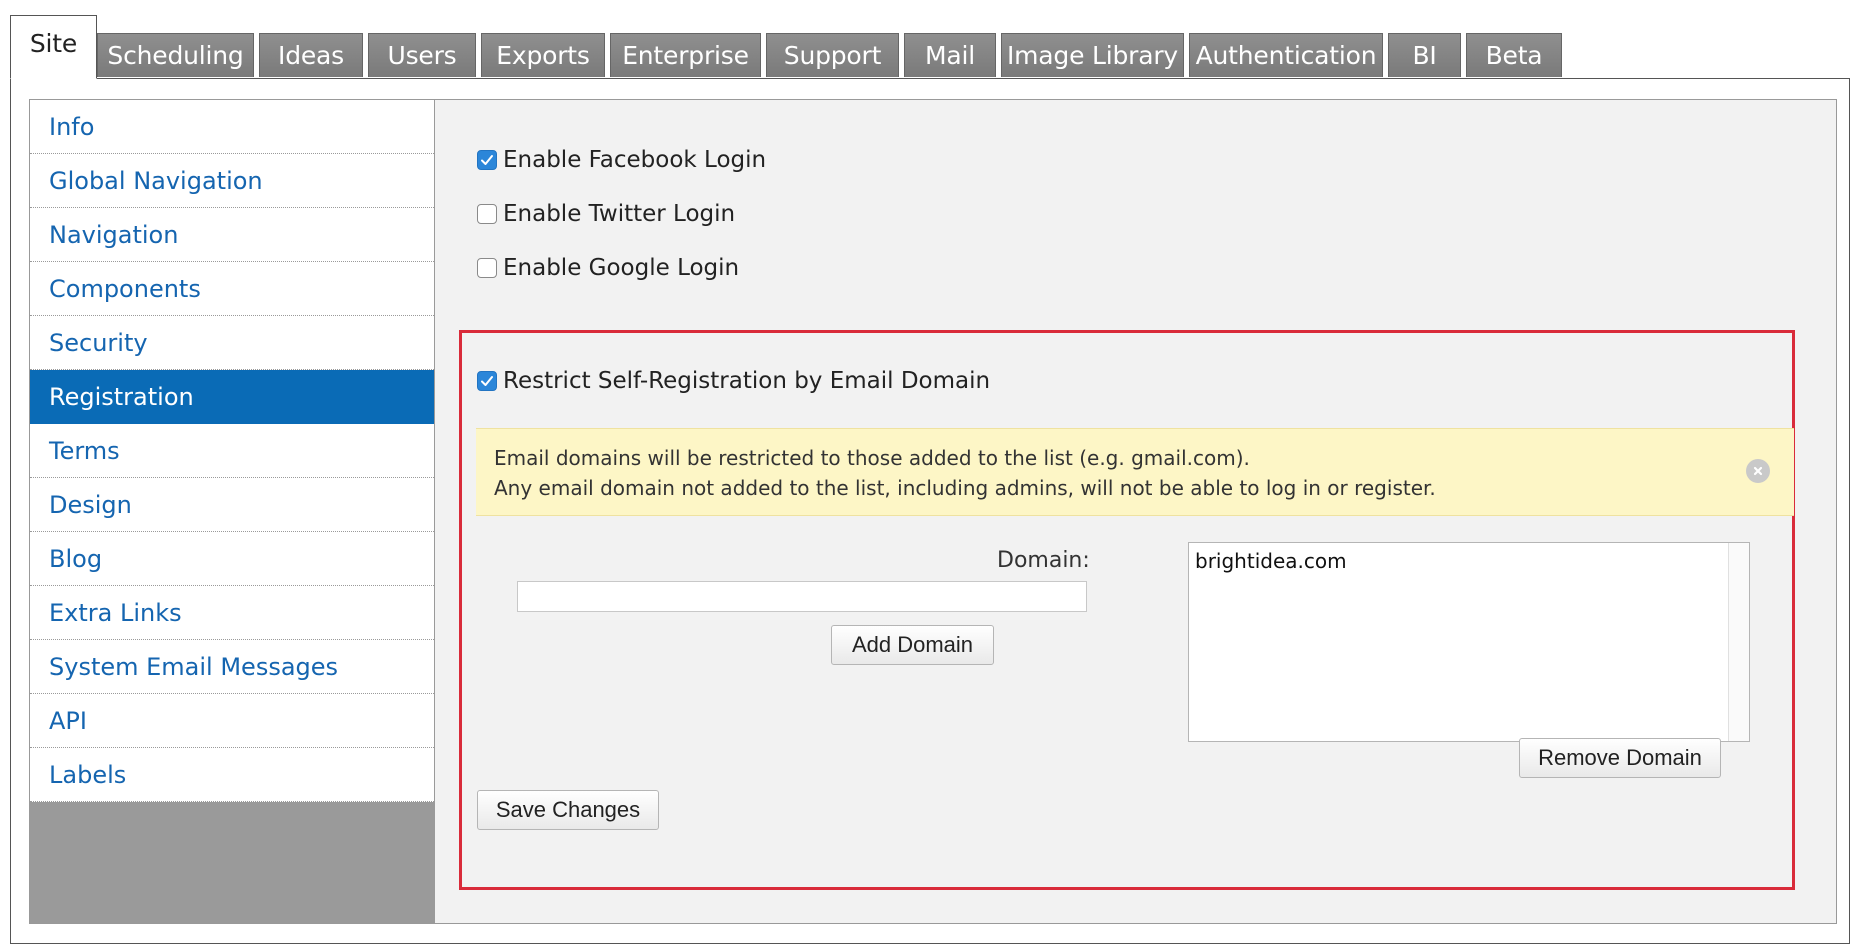  What do you see at coordinates (635, 160) in the screenshot?
I see `facebook-login-label: Enable Facebook Login` at bounding box center [635, 160].